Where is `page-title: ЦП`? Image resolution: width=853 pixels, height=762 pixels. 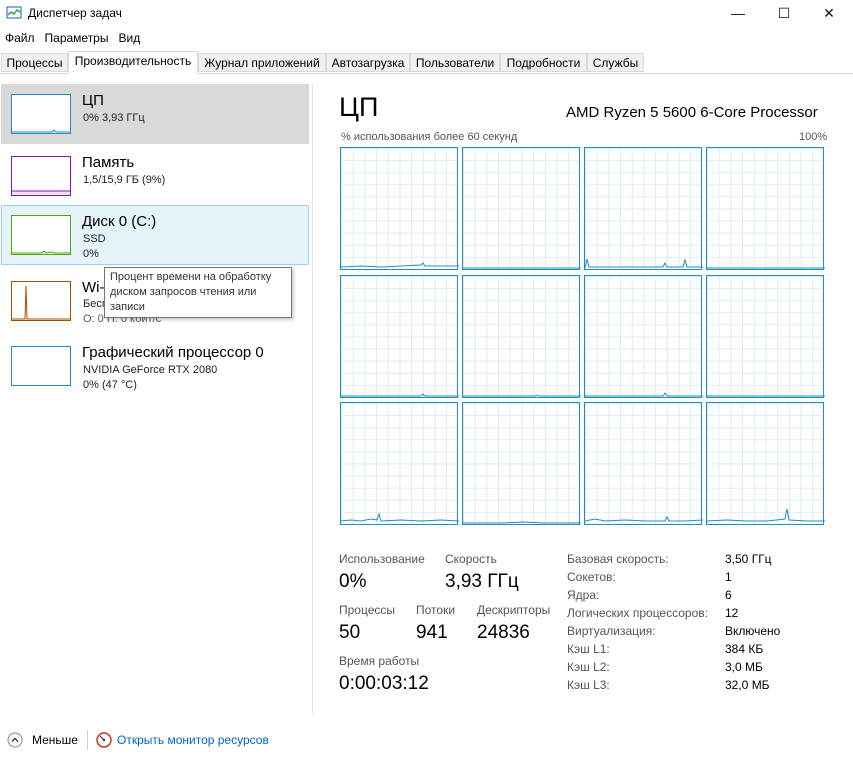 page-title: ЦП is located at coordinates (359, 107).